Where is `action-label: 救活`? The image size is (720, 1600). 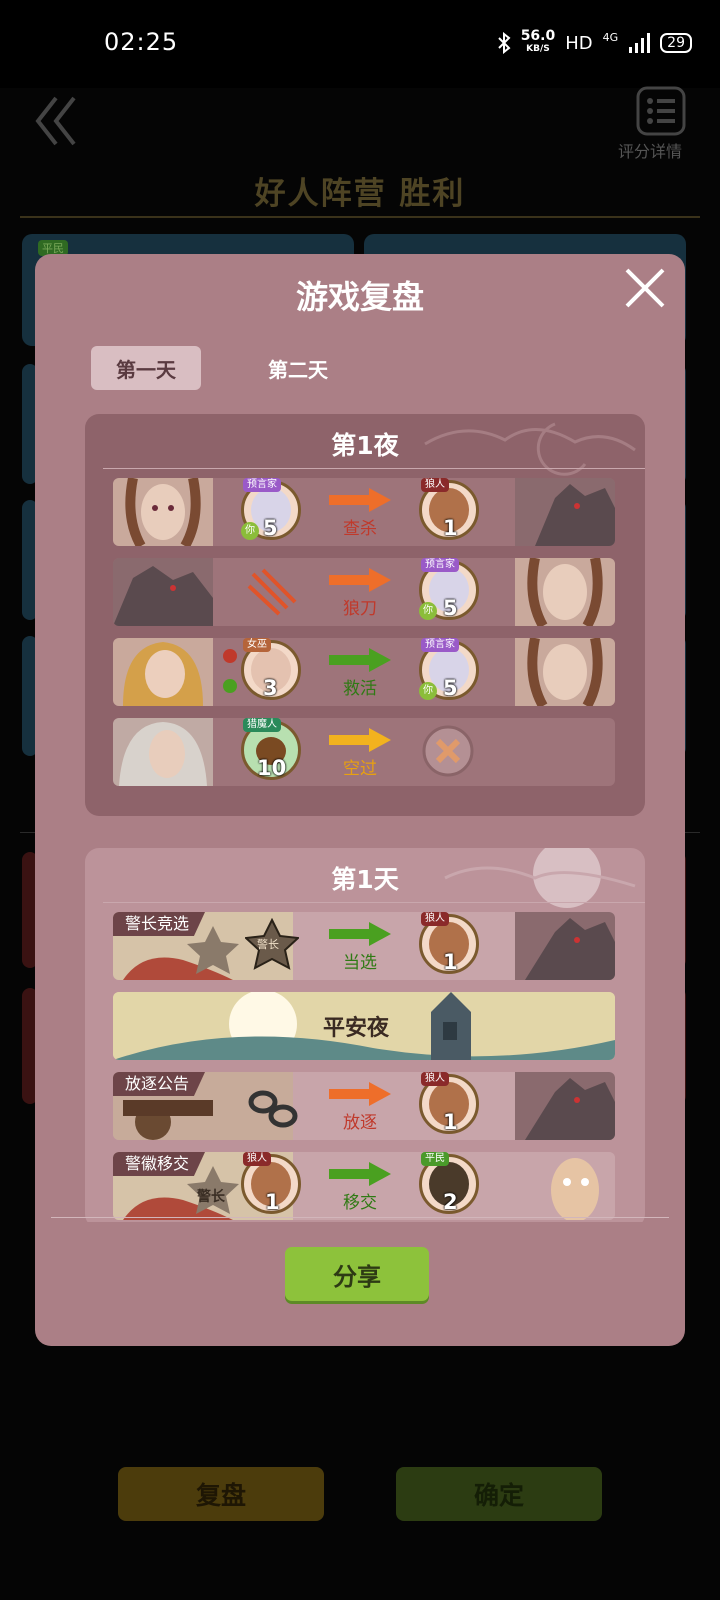 action-label: 救活 is located at coordinates (360, 689).